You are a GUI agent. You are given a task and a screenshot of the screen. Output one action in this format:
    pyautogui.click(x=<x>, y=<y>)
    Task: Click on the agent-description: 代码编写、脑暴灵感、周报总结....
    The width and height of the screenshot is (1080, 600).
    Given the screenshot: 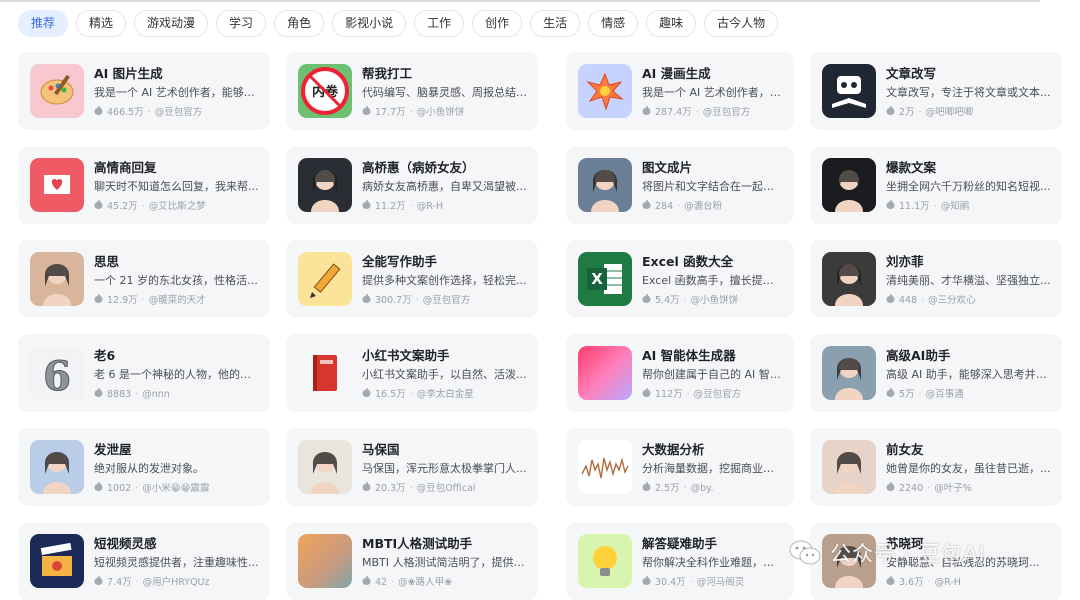 What is the action you would take?
    pyautogui.click(x=445, y=92)
    